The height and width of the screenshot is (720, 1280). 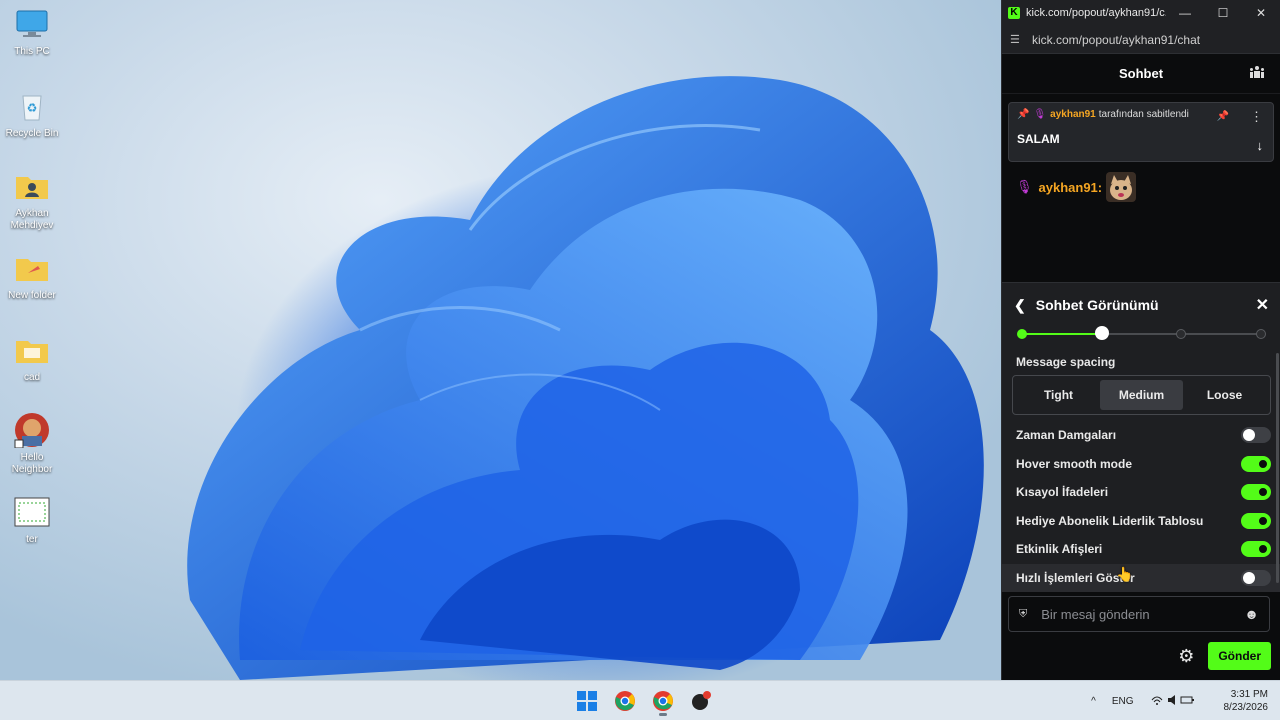 What do you see at coordinates (1251, 614) in the screenshot?
I see `emoji-icon: ☻` at bounding box center [1251, 614].